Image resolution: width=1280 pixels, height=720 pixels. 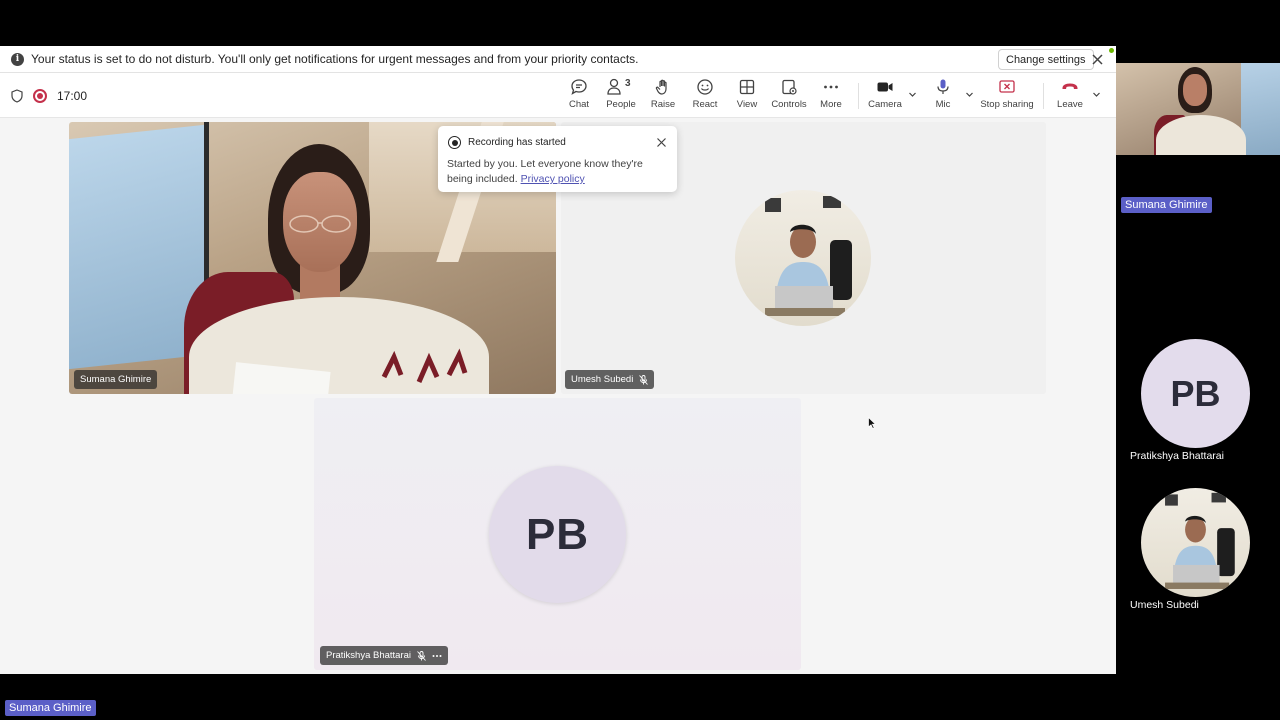 What do you see at coordinates (705, 104) in the screenshot?
I see `react-label: React` at bounding box center [705, 104].